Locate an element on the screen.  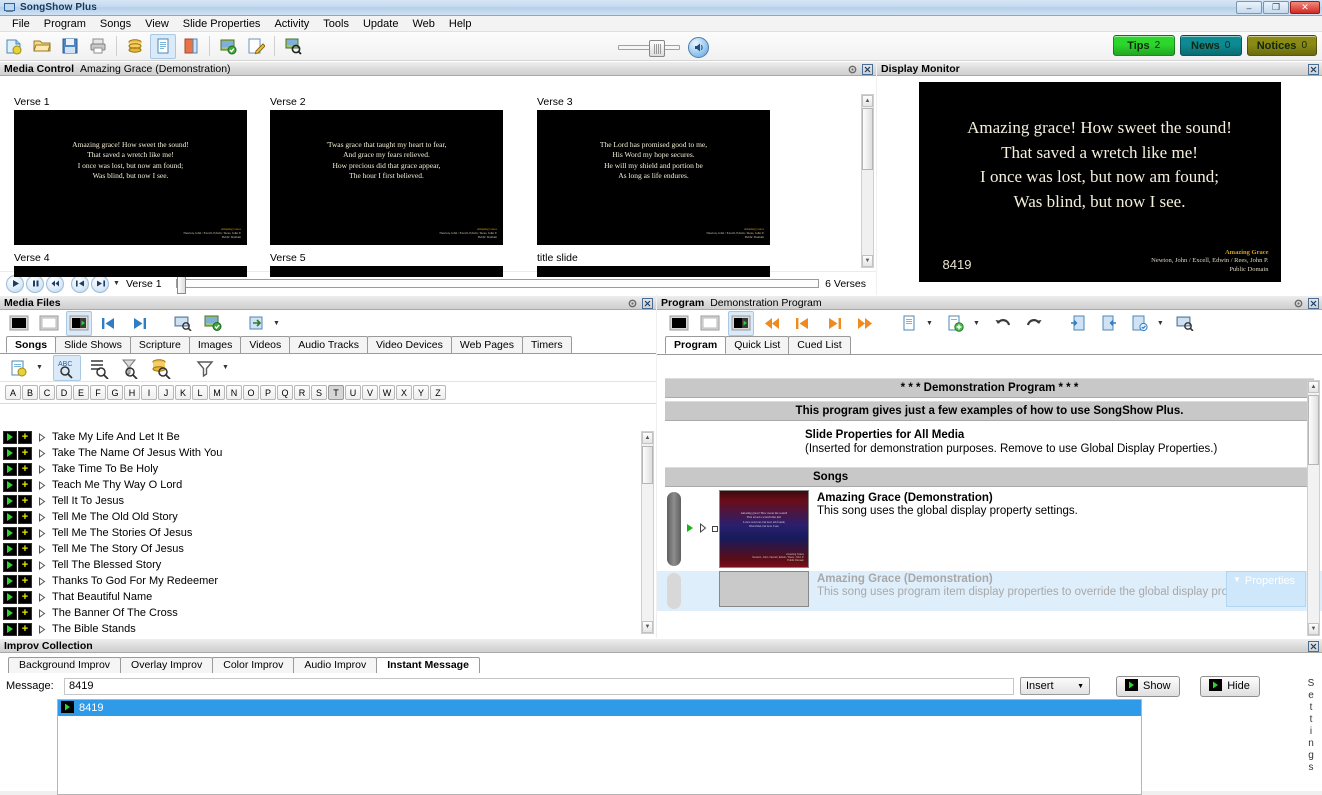
save-as-icon is located at coordinates (1140, 323).